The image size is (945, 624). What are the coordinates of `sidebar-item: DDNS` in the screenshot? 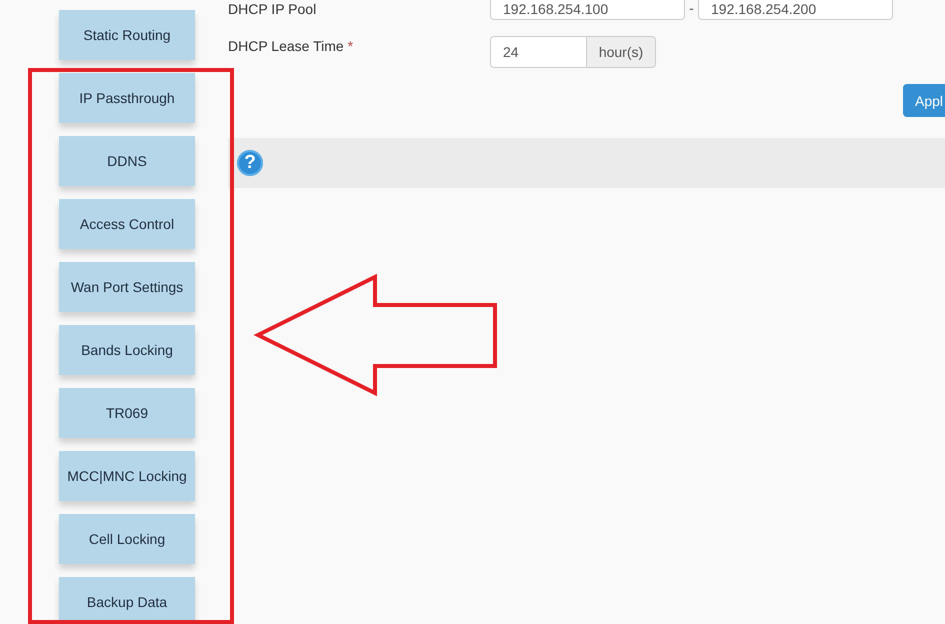 It's located at (127, 161).